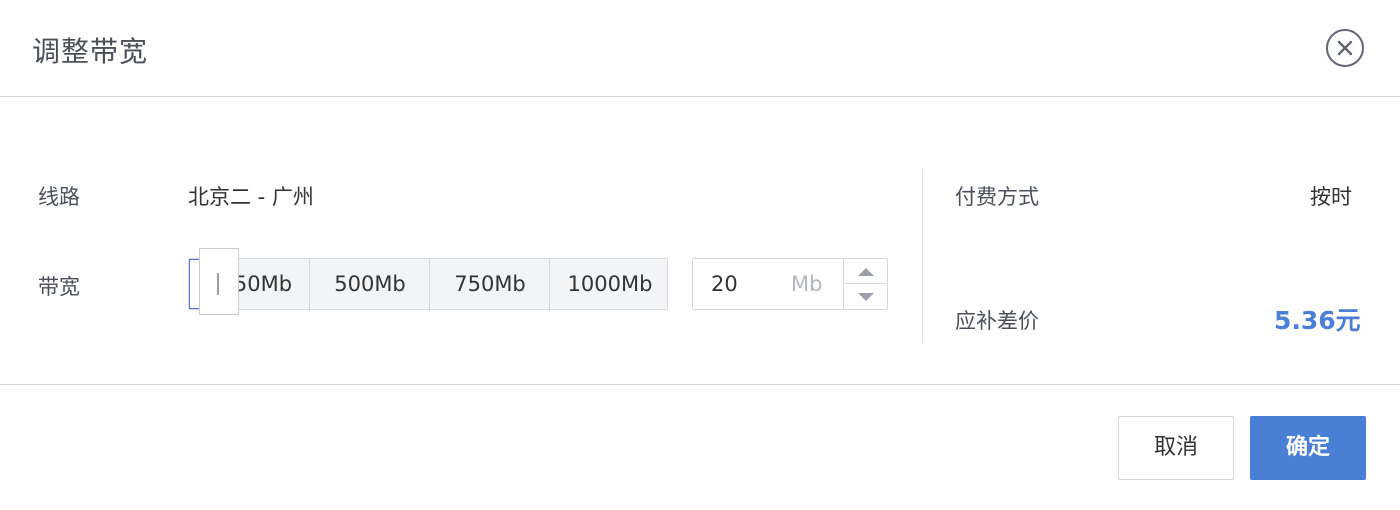 This screenshot has width=1400, height=510. I want to click on slider-handle, so click(219, 281).